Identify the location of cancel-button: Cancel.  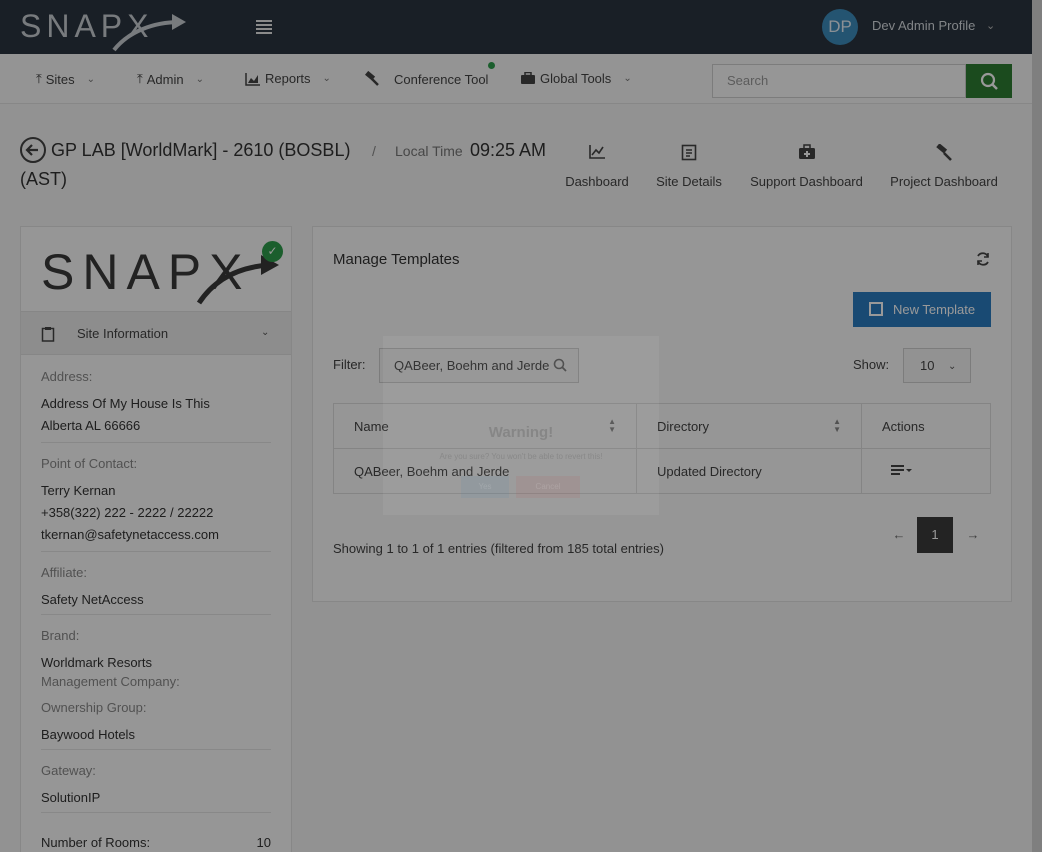
(548, 487).